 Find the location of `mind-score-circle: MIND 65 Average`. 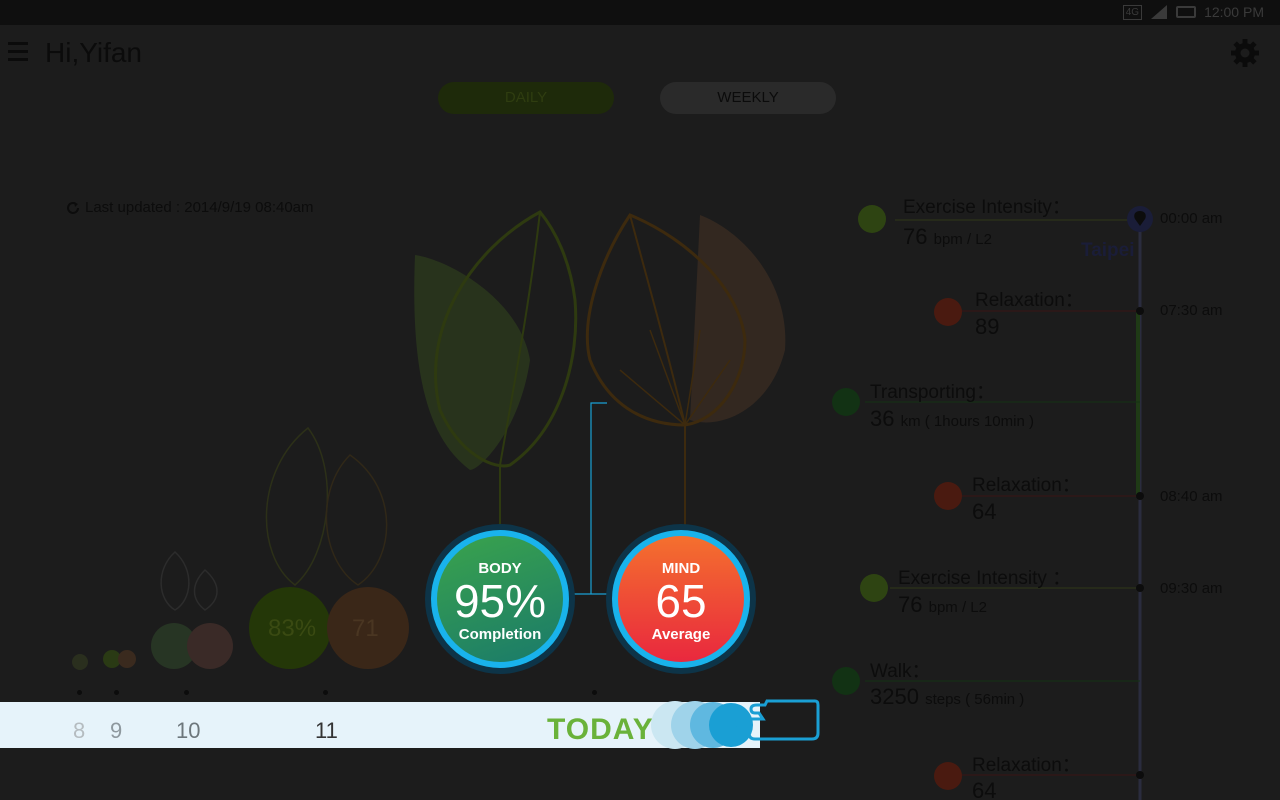

mind-score-circle: MIND 65 Average is located at coordinates (681, 599).